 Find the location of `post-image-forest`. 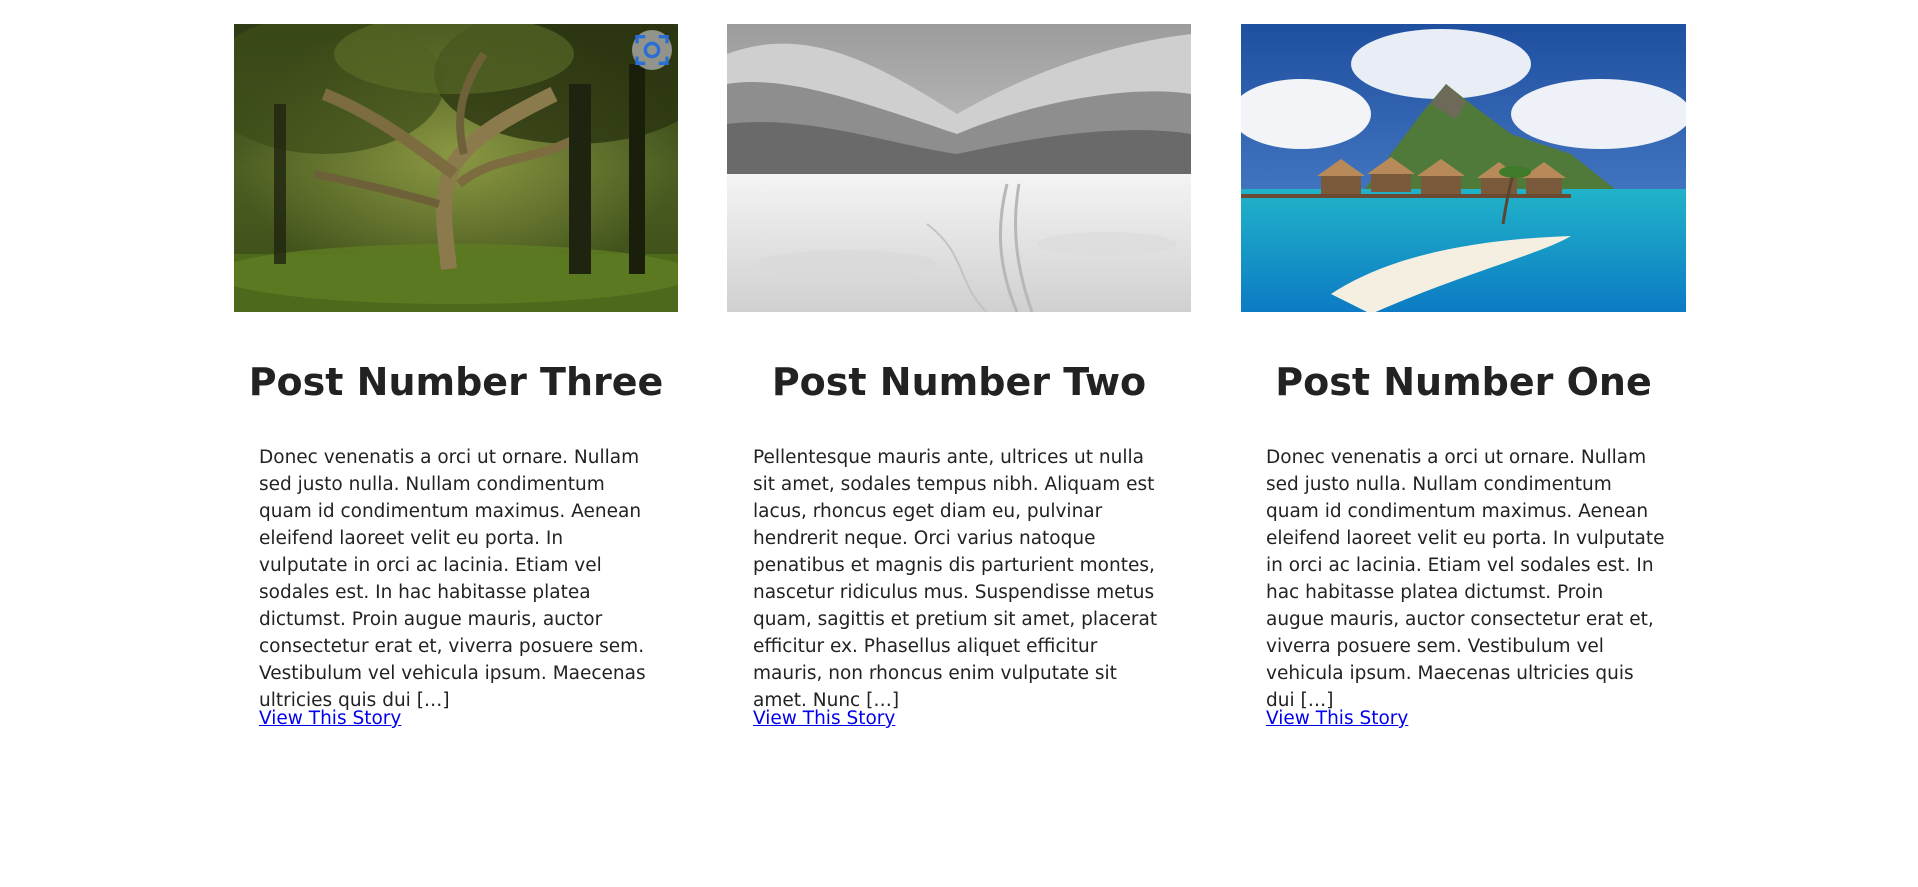

post-image-forest is located at coordinates (456, 168).